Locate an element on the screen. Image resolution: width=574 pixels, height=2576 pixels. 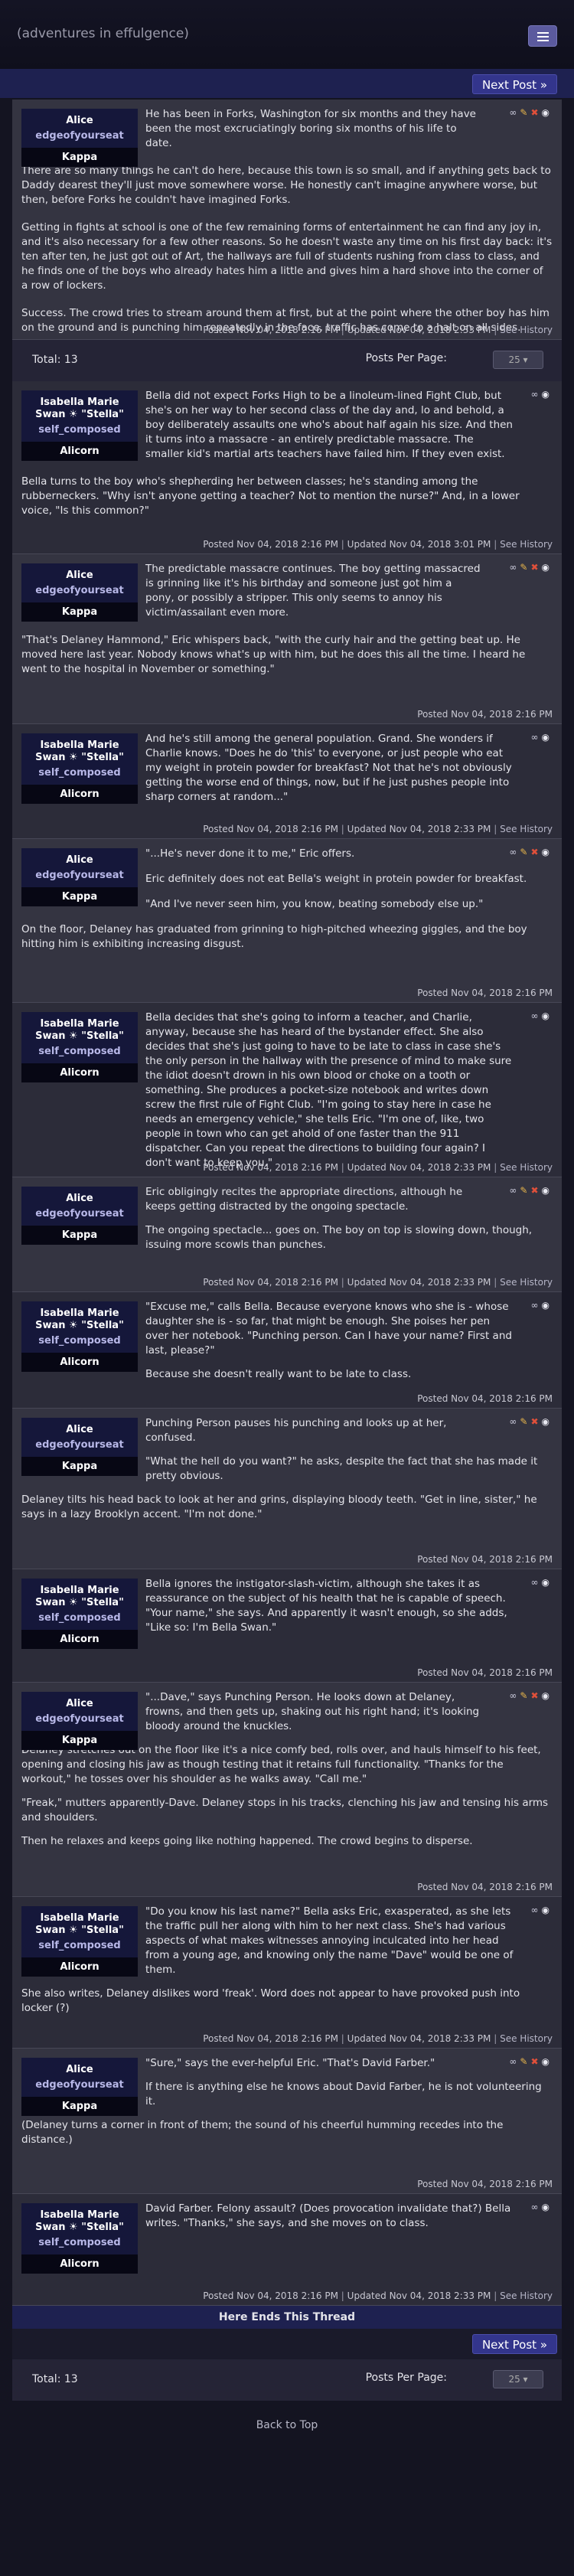
site-title: (adventures in effulgence) is located at coordinates (103, 33).